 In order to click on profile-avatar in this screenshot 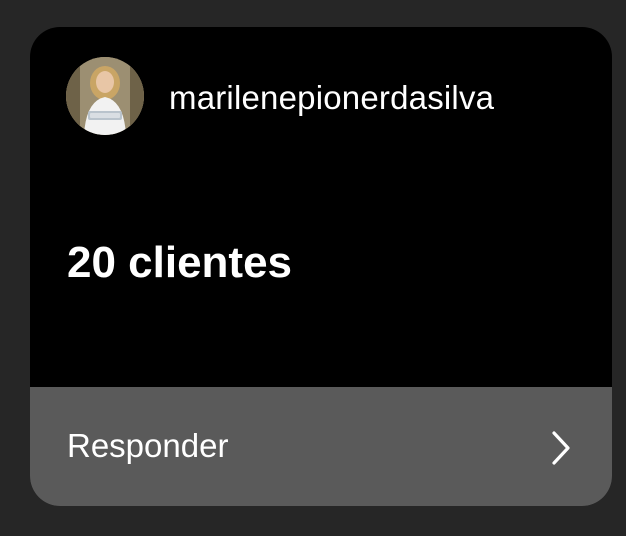, I will do `click(105, 96)`.